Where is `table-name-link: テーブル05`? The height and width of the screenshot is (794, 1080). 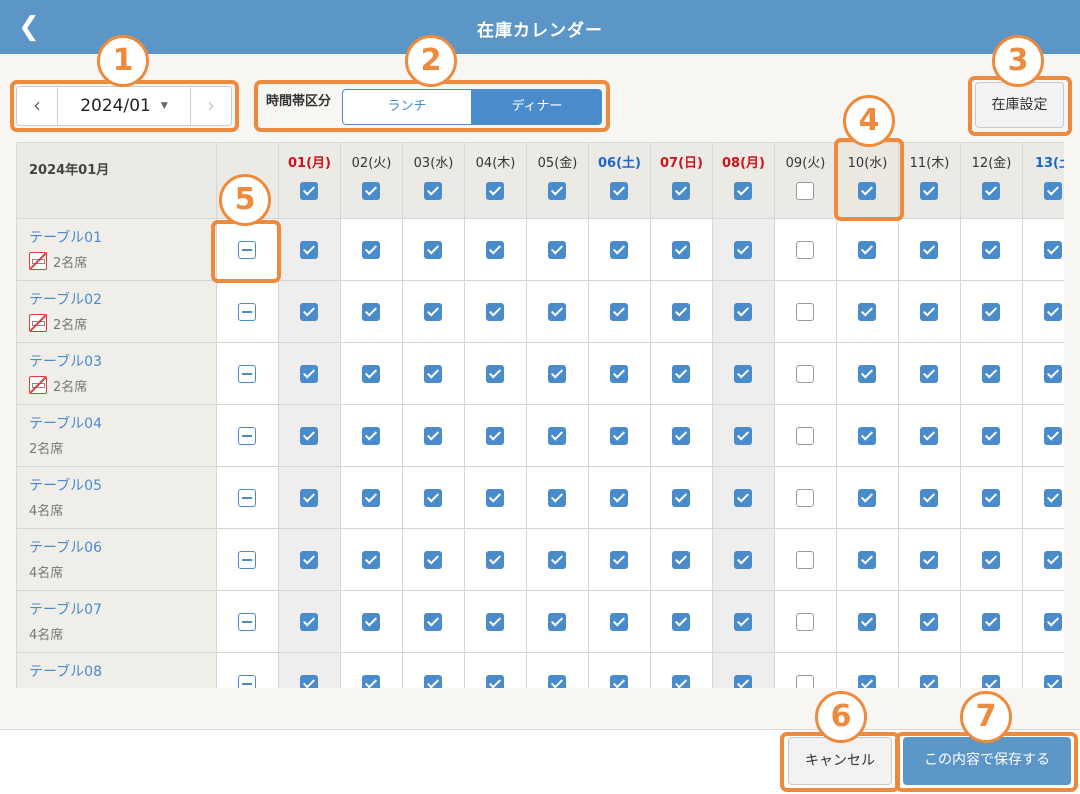
table-name-link: テーブル05 is located at coordinates (65, 485).